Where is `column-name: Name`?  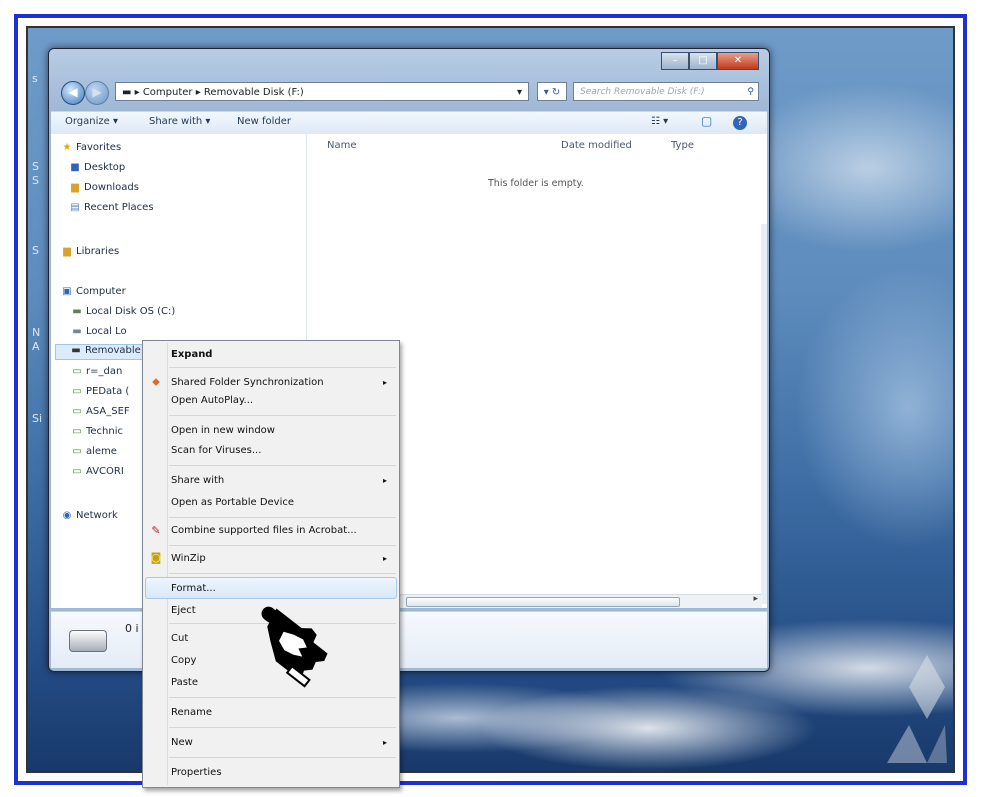
column-name: Name is located at coordinates (342, 145).